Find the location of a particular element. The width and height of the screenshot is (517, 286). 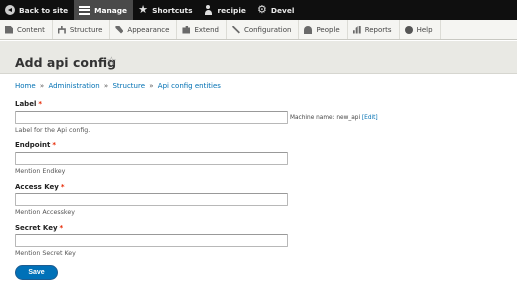

reports-icon is located at coordinates (356, 29).